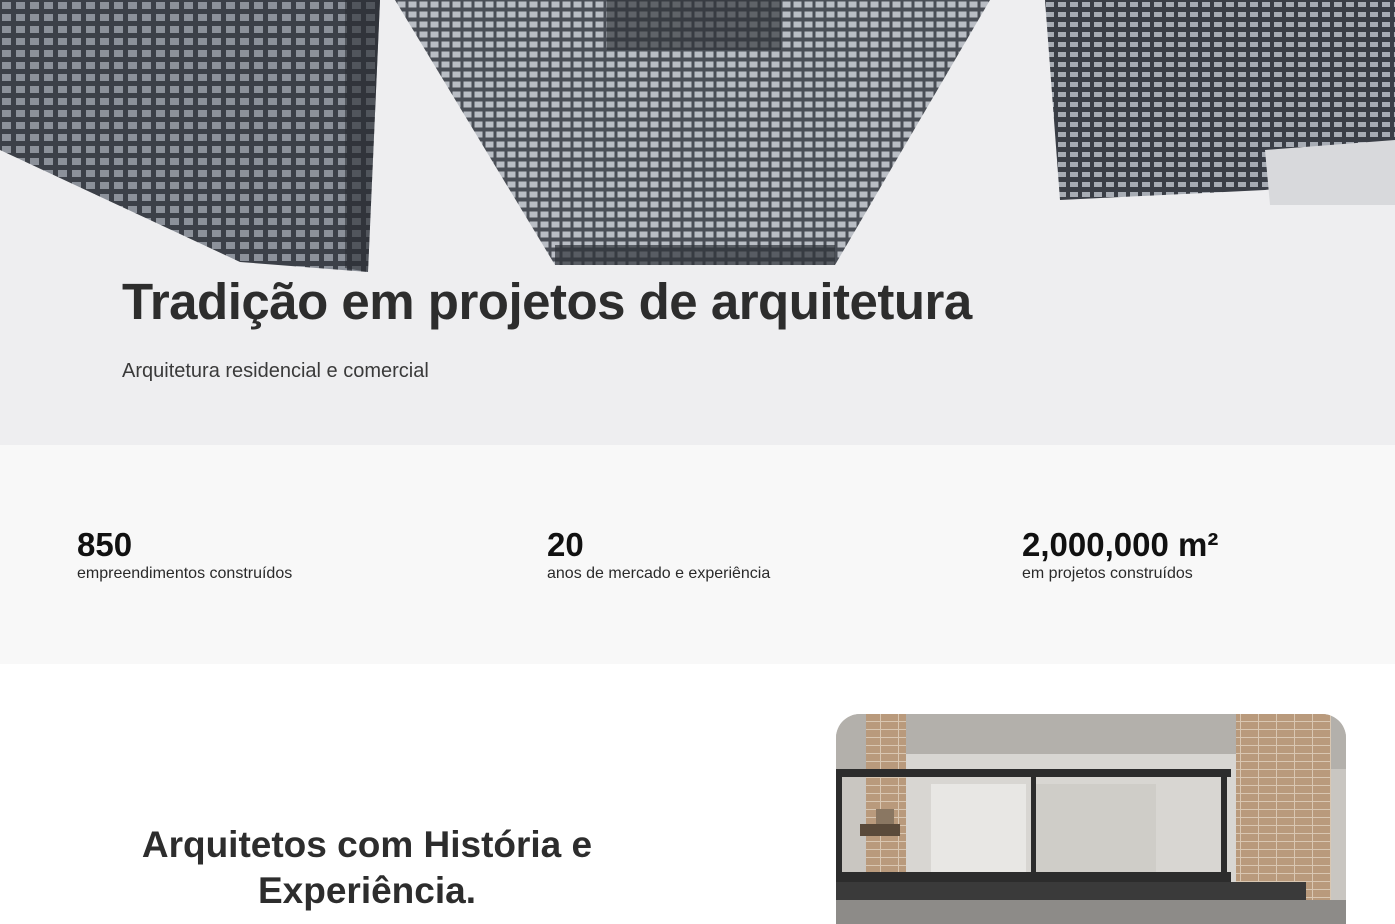  Describe the element at coordinates (184, 555) in the screenshot. I see `stat-projects: 850 empreendimentos construídos` at that location.